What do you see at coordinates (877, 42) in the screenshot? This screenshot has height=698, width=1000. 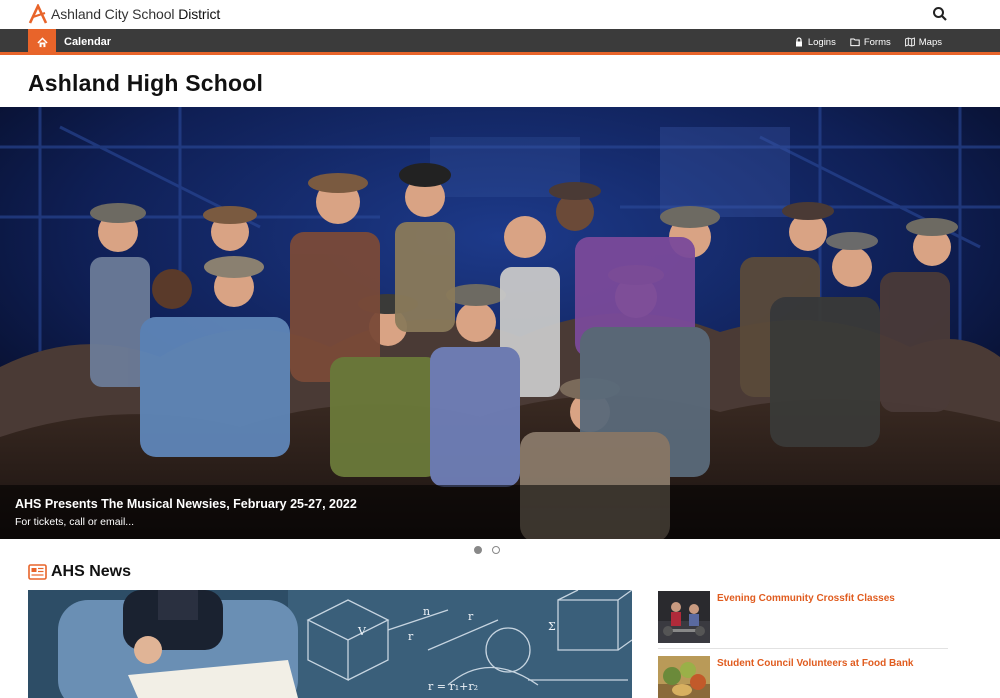 I see `nav-forms-label: Forms` at bounding box center [877, 42].